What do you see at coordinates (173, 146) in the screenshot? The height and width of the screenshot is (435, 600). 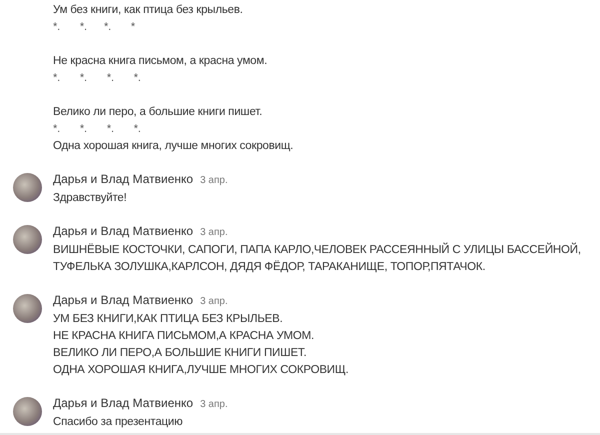 I see `comment-text: Одна хорошая книга, лучше многих сокровищ.` at bounding box center [173, 146].